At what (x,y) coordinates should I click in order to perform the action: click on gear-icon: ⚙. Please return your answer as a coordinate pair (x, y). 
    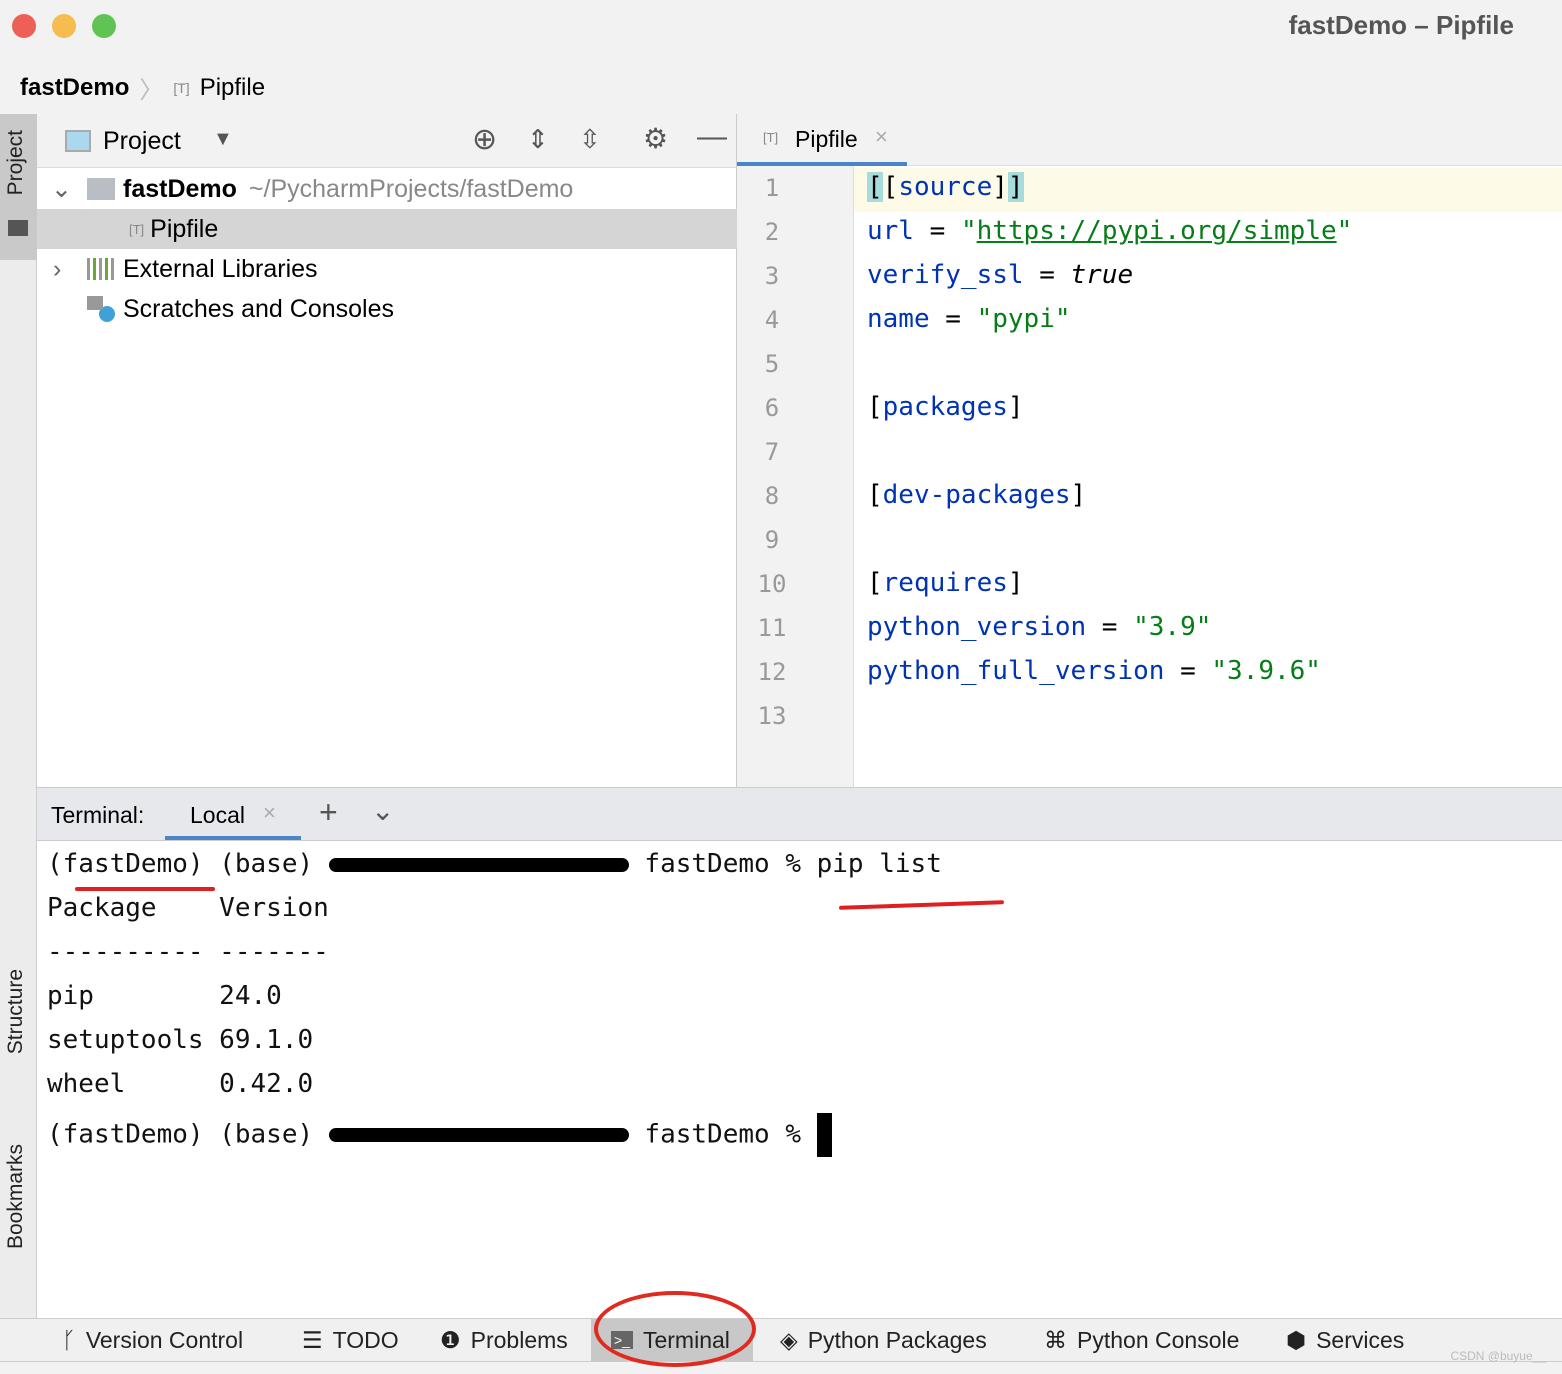
    Looking at the image, I should click on (655, 138).